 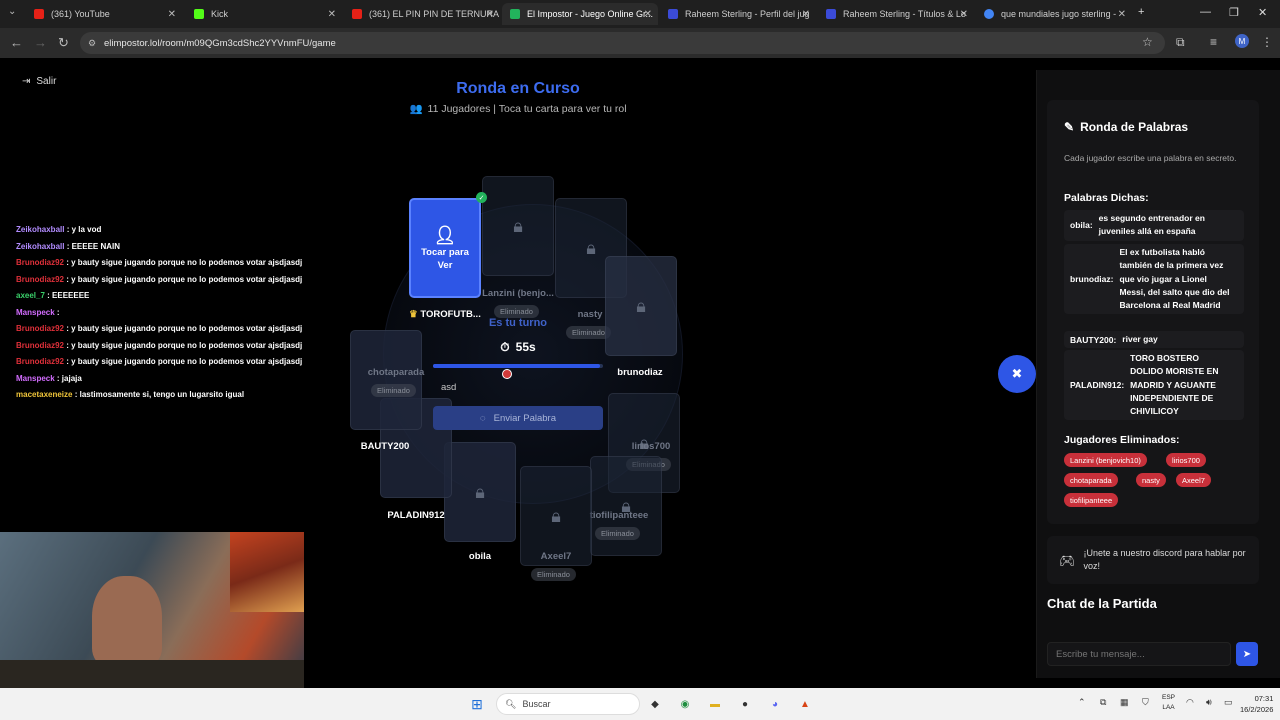 What do you see at coordinates (396, 372) in the screenshot?
I see `player-name: chotaparada` at bounding box center [396, 372].